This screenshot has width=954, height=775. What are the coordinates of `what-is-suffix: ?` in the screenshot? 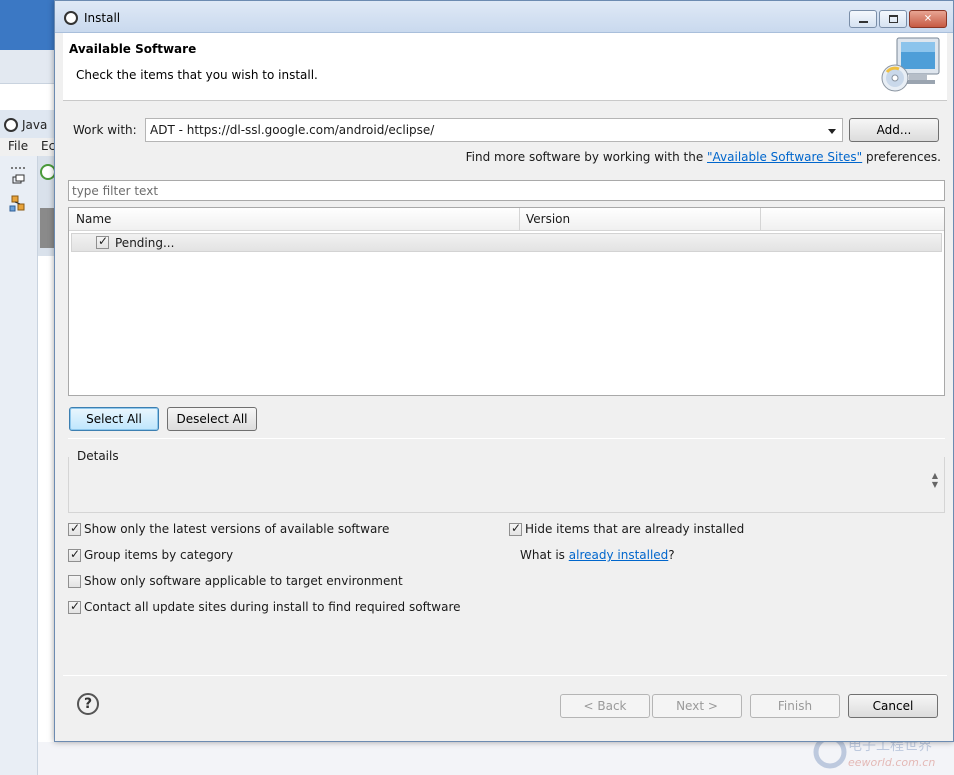 It's located at (671, 555).